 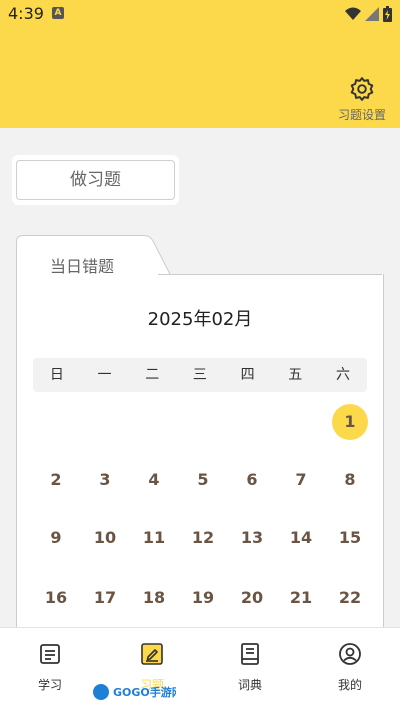 I want to click on calendar-day: 14, so click(x=301, y=538).